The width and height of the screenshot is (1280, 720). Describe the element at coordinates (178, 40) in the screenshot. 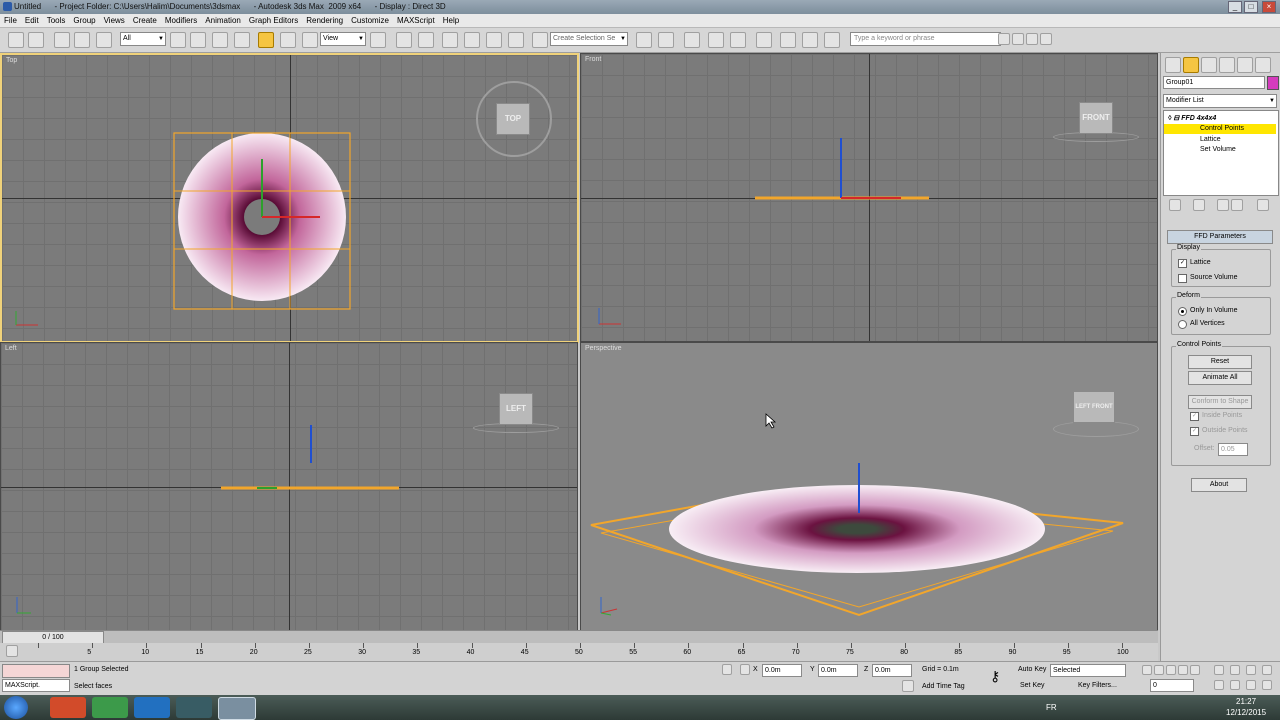

I see `select-object-icon` at that location.